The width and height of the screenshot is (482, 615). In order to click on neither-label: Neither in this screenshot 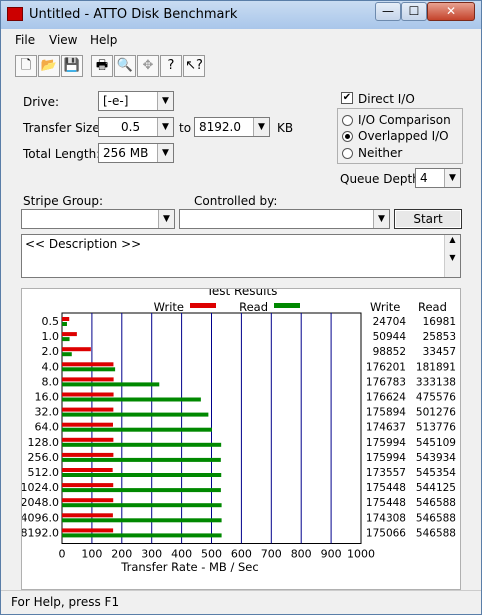, I will do `click(380, 153)`.